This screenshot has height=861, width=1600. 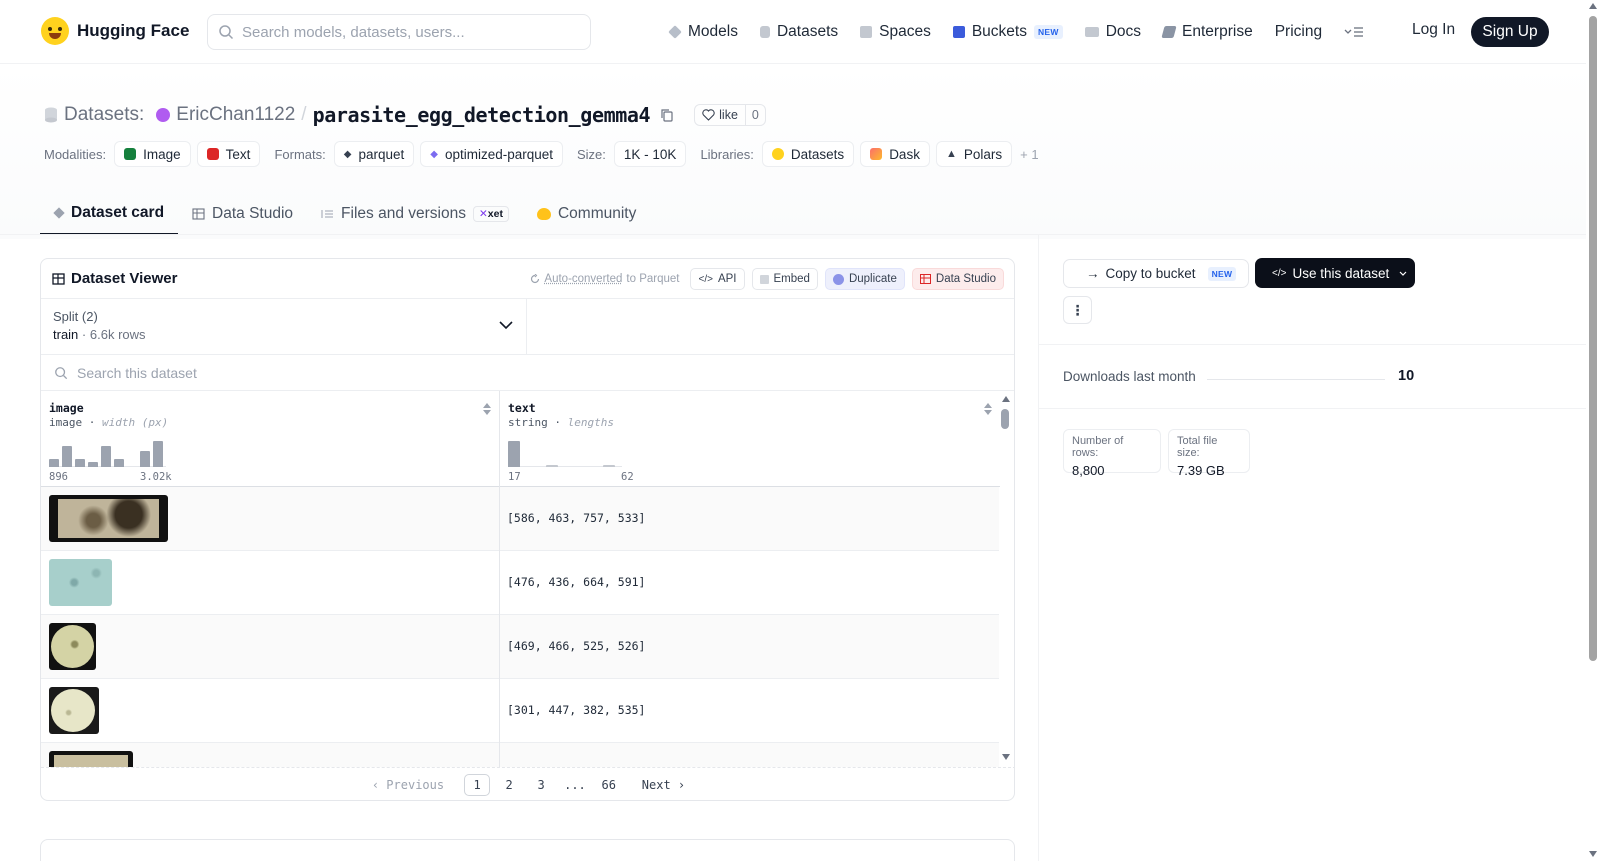 What do you see at coordinates (61, 372) in the screenshot?
I see `search-icon` at bounding box center [61, 372].